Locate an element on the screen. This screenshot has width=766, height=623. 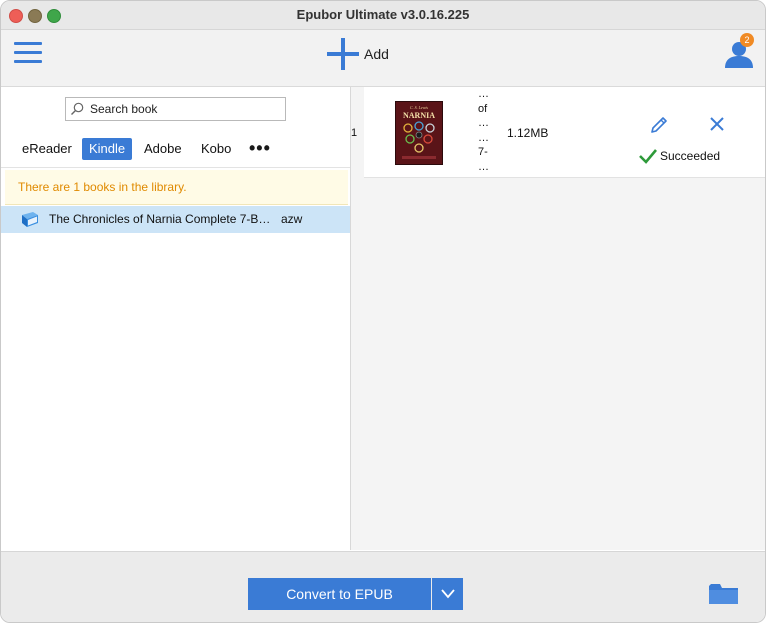
close-icon is located at coordinates (717, 124).